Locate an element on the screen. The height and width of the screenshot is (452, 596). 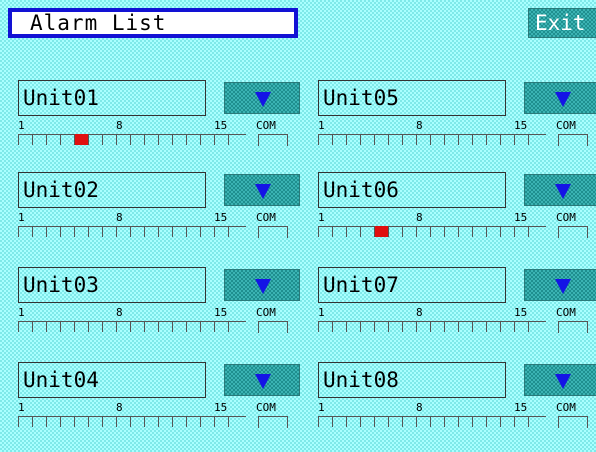
unit-name-field: Unit08 is located at coordinates (412, 380).